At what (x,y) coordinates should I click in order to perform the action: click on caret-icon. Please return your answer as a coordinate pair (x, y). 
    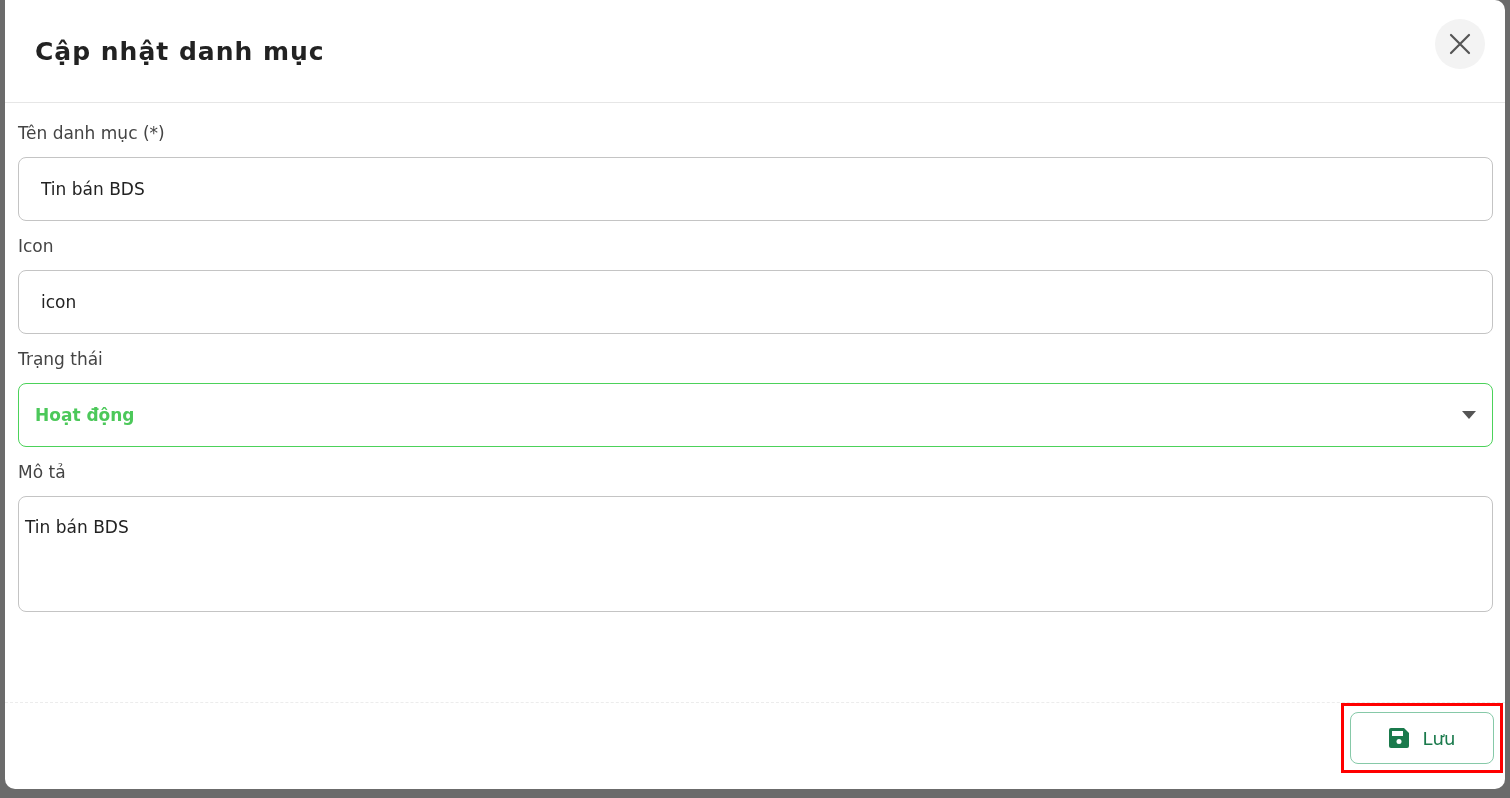
    Looking at the image, I should click on (1469, 415).